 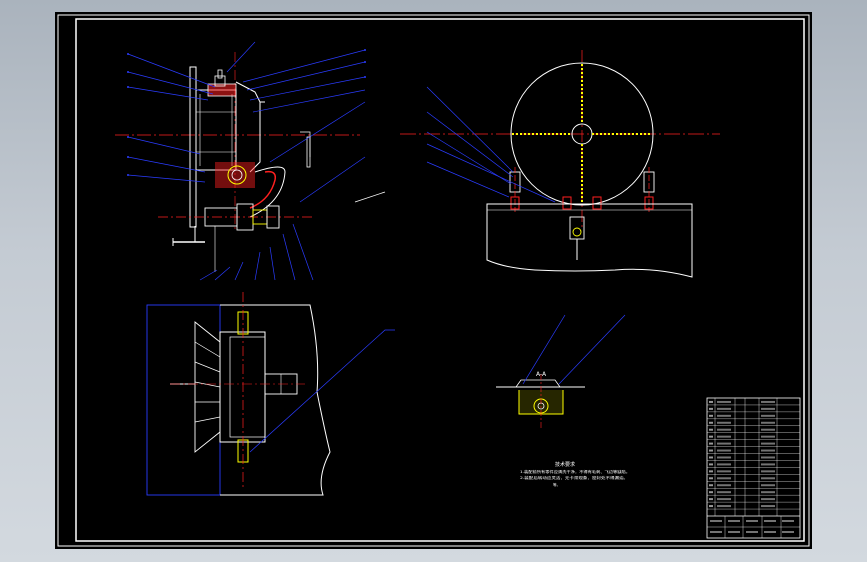 I want to click on notes-line-1: 1.装配前所有零件应清洗干净，不得有毛刺、飞边等缺陷。, so click(x=575, y=471).